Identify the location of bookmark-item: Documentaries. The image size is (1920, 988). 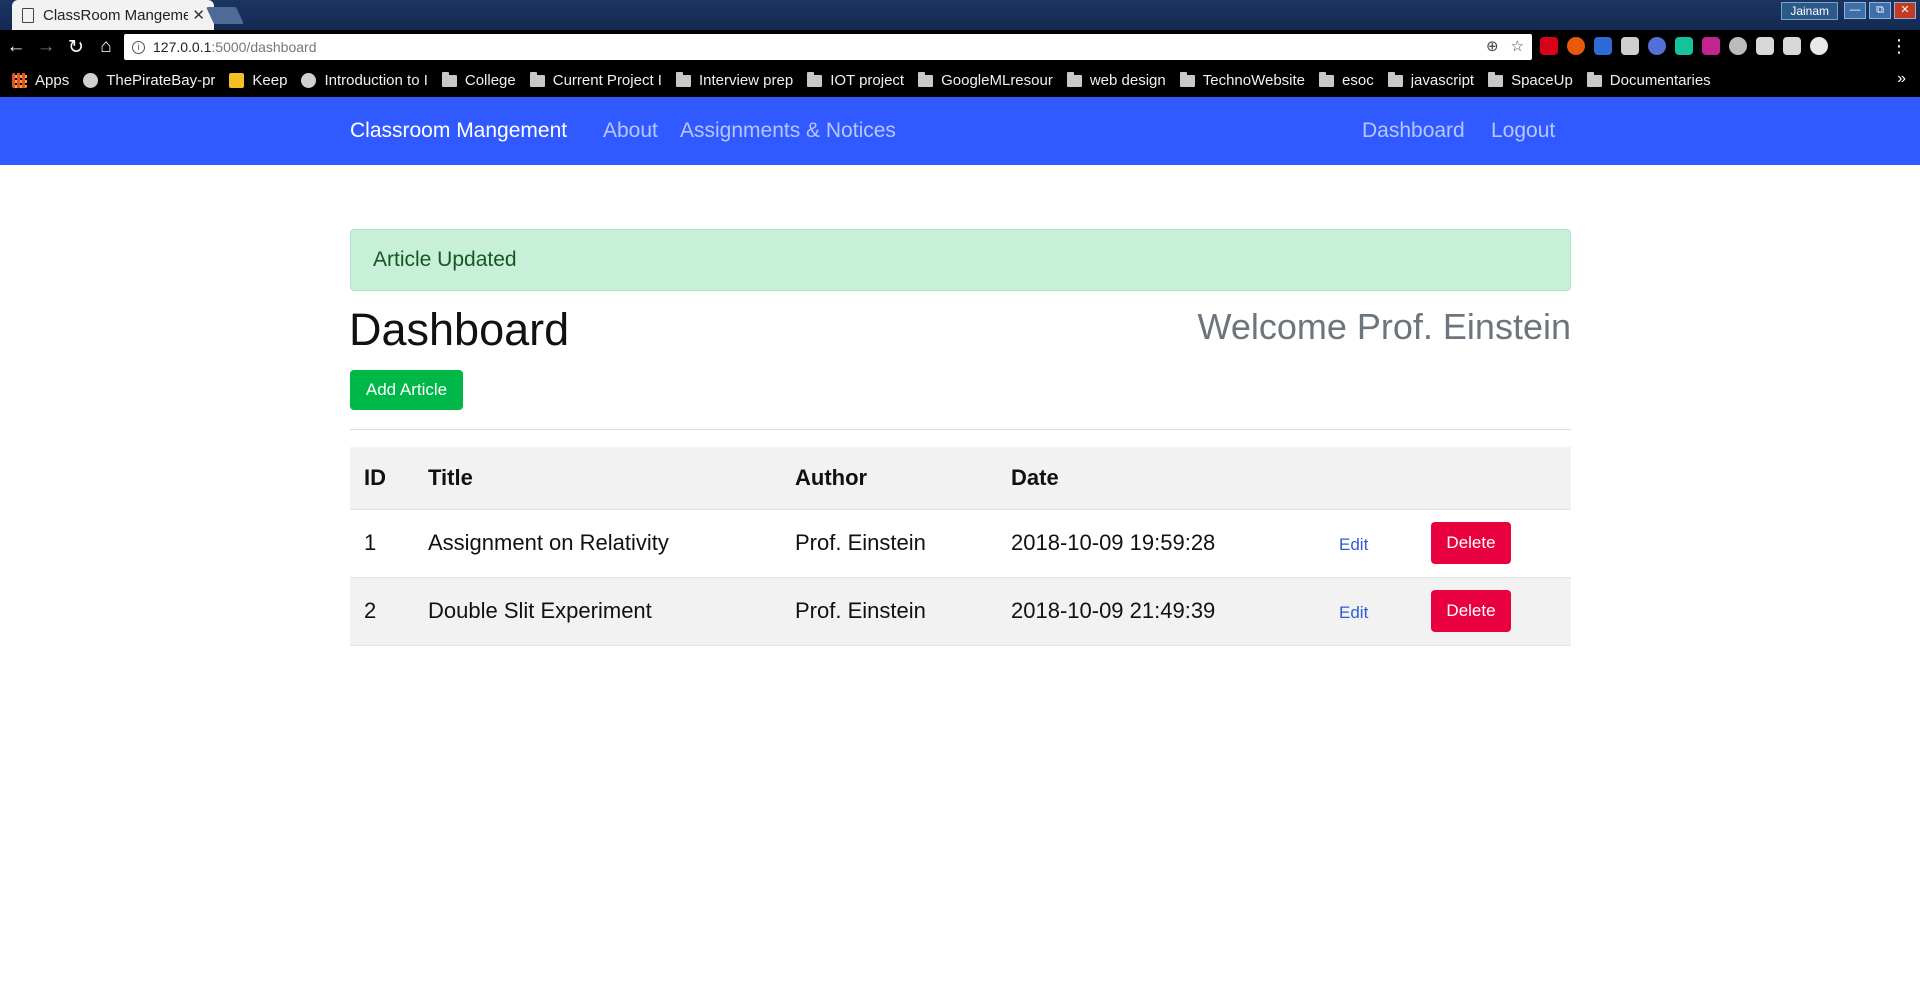
(1648, 80).